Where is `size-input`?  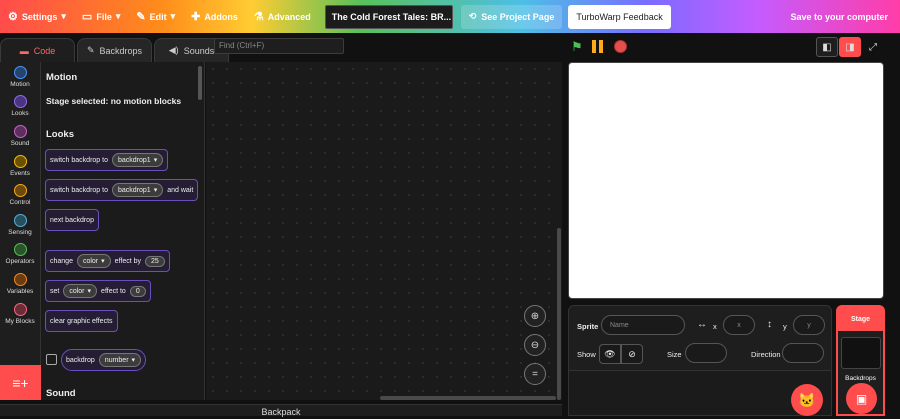 size-input is located at coordinates (706, 353).